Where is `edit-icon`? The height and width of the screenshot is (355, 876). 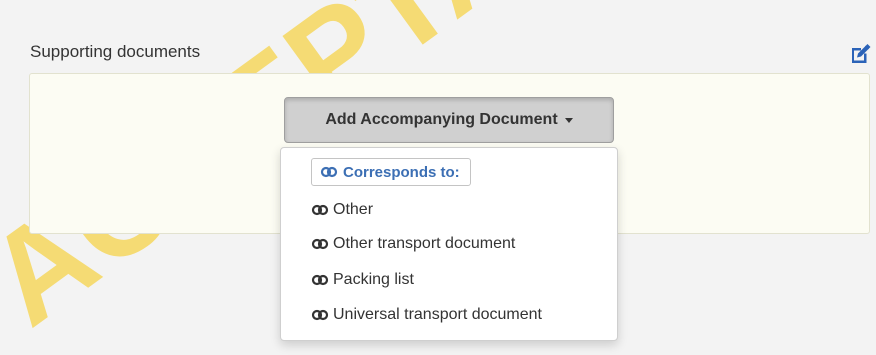 edit-icon is located at coordinates (860, 54).